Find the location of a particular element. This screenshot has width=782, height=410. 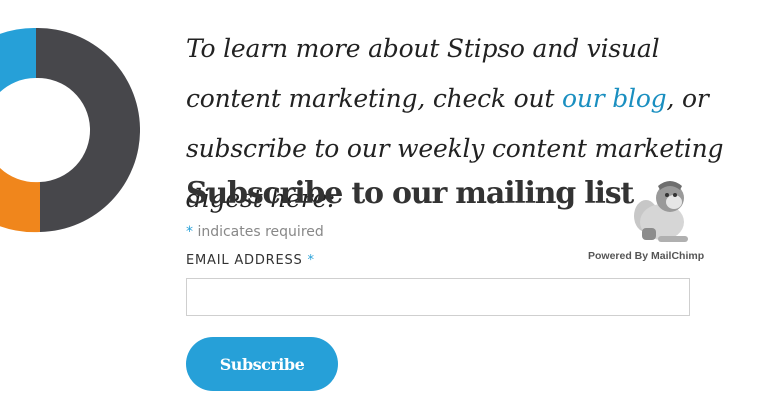

mailchimp-badge: Powered By MailChimp is located at coordinates (647, 221).